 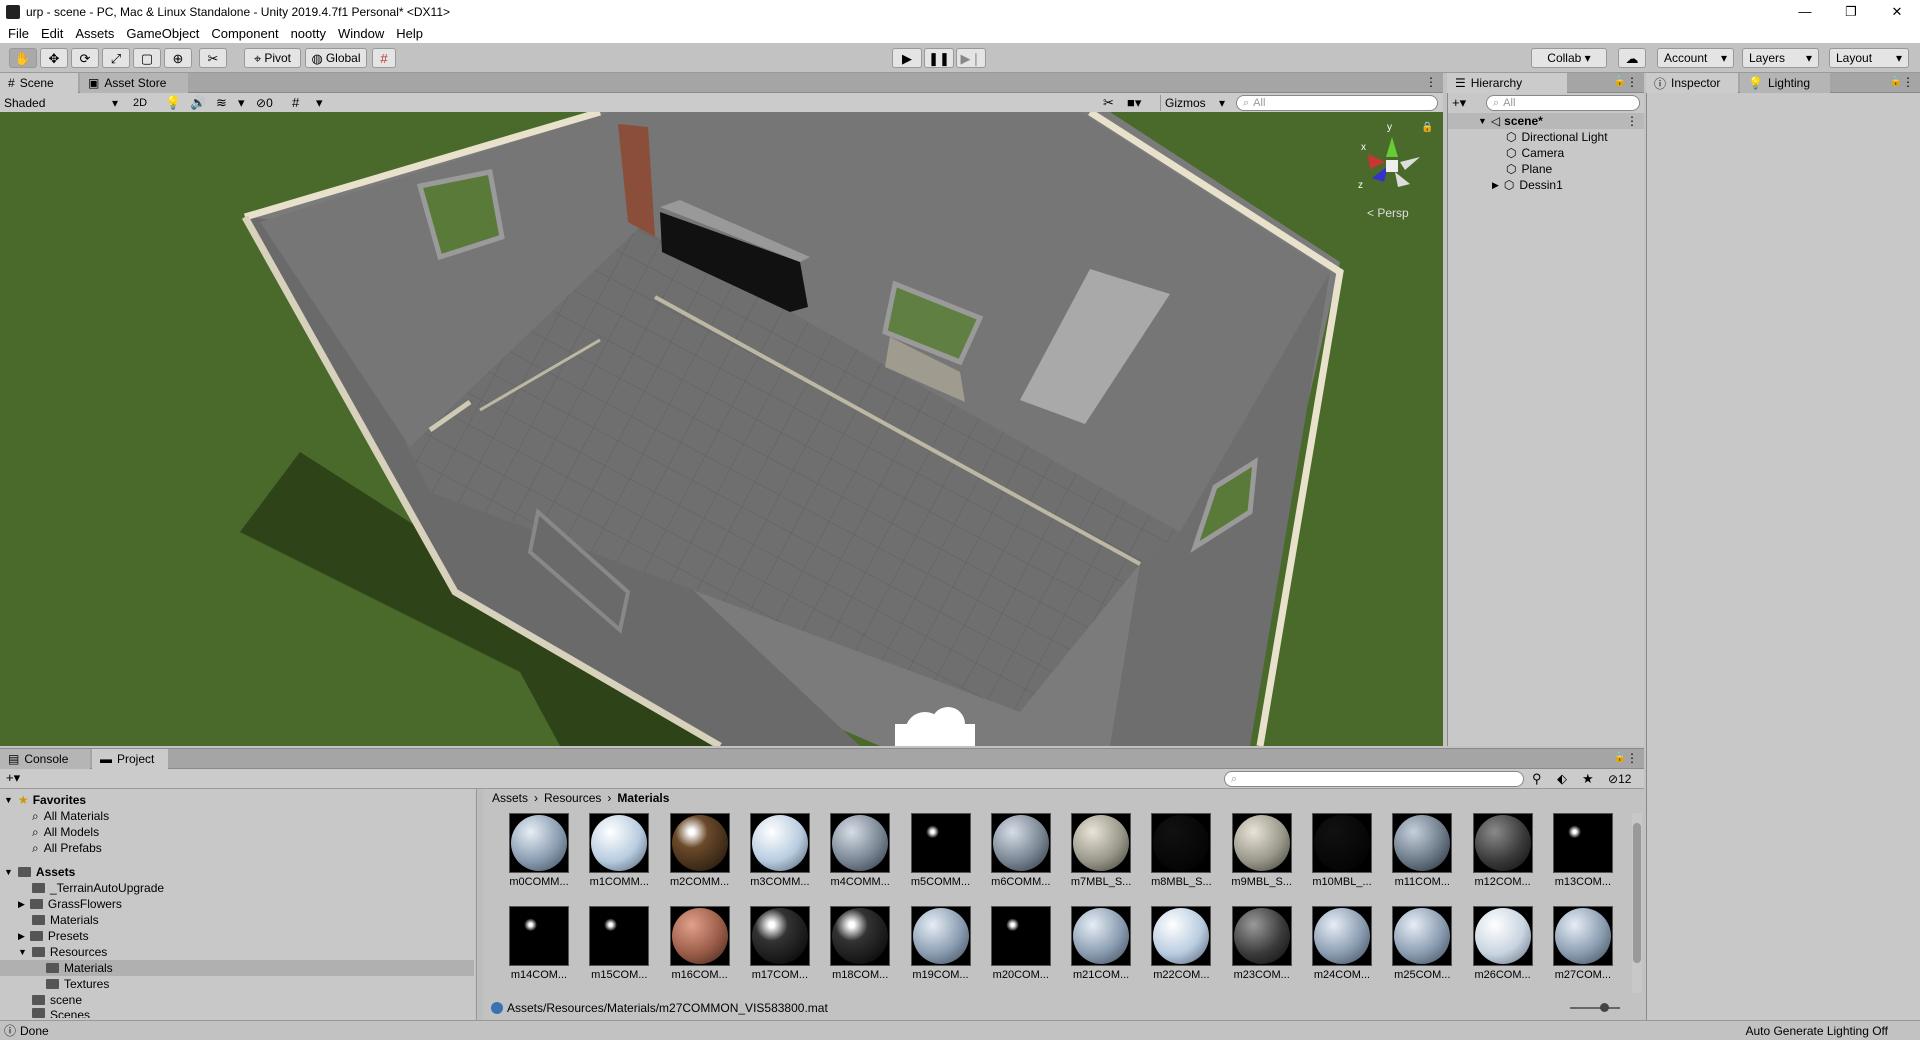 What do you see at coordinates (1851, 11) in the screenshot?
I see `restore-button: ❐` at bounding box center [1851, 11].